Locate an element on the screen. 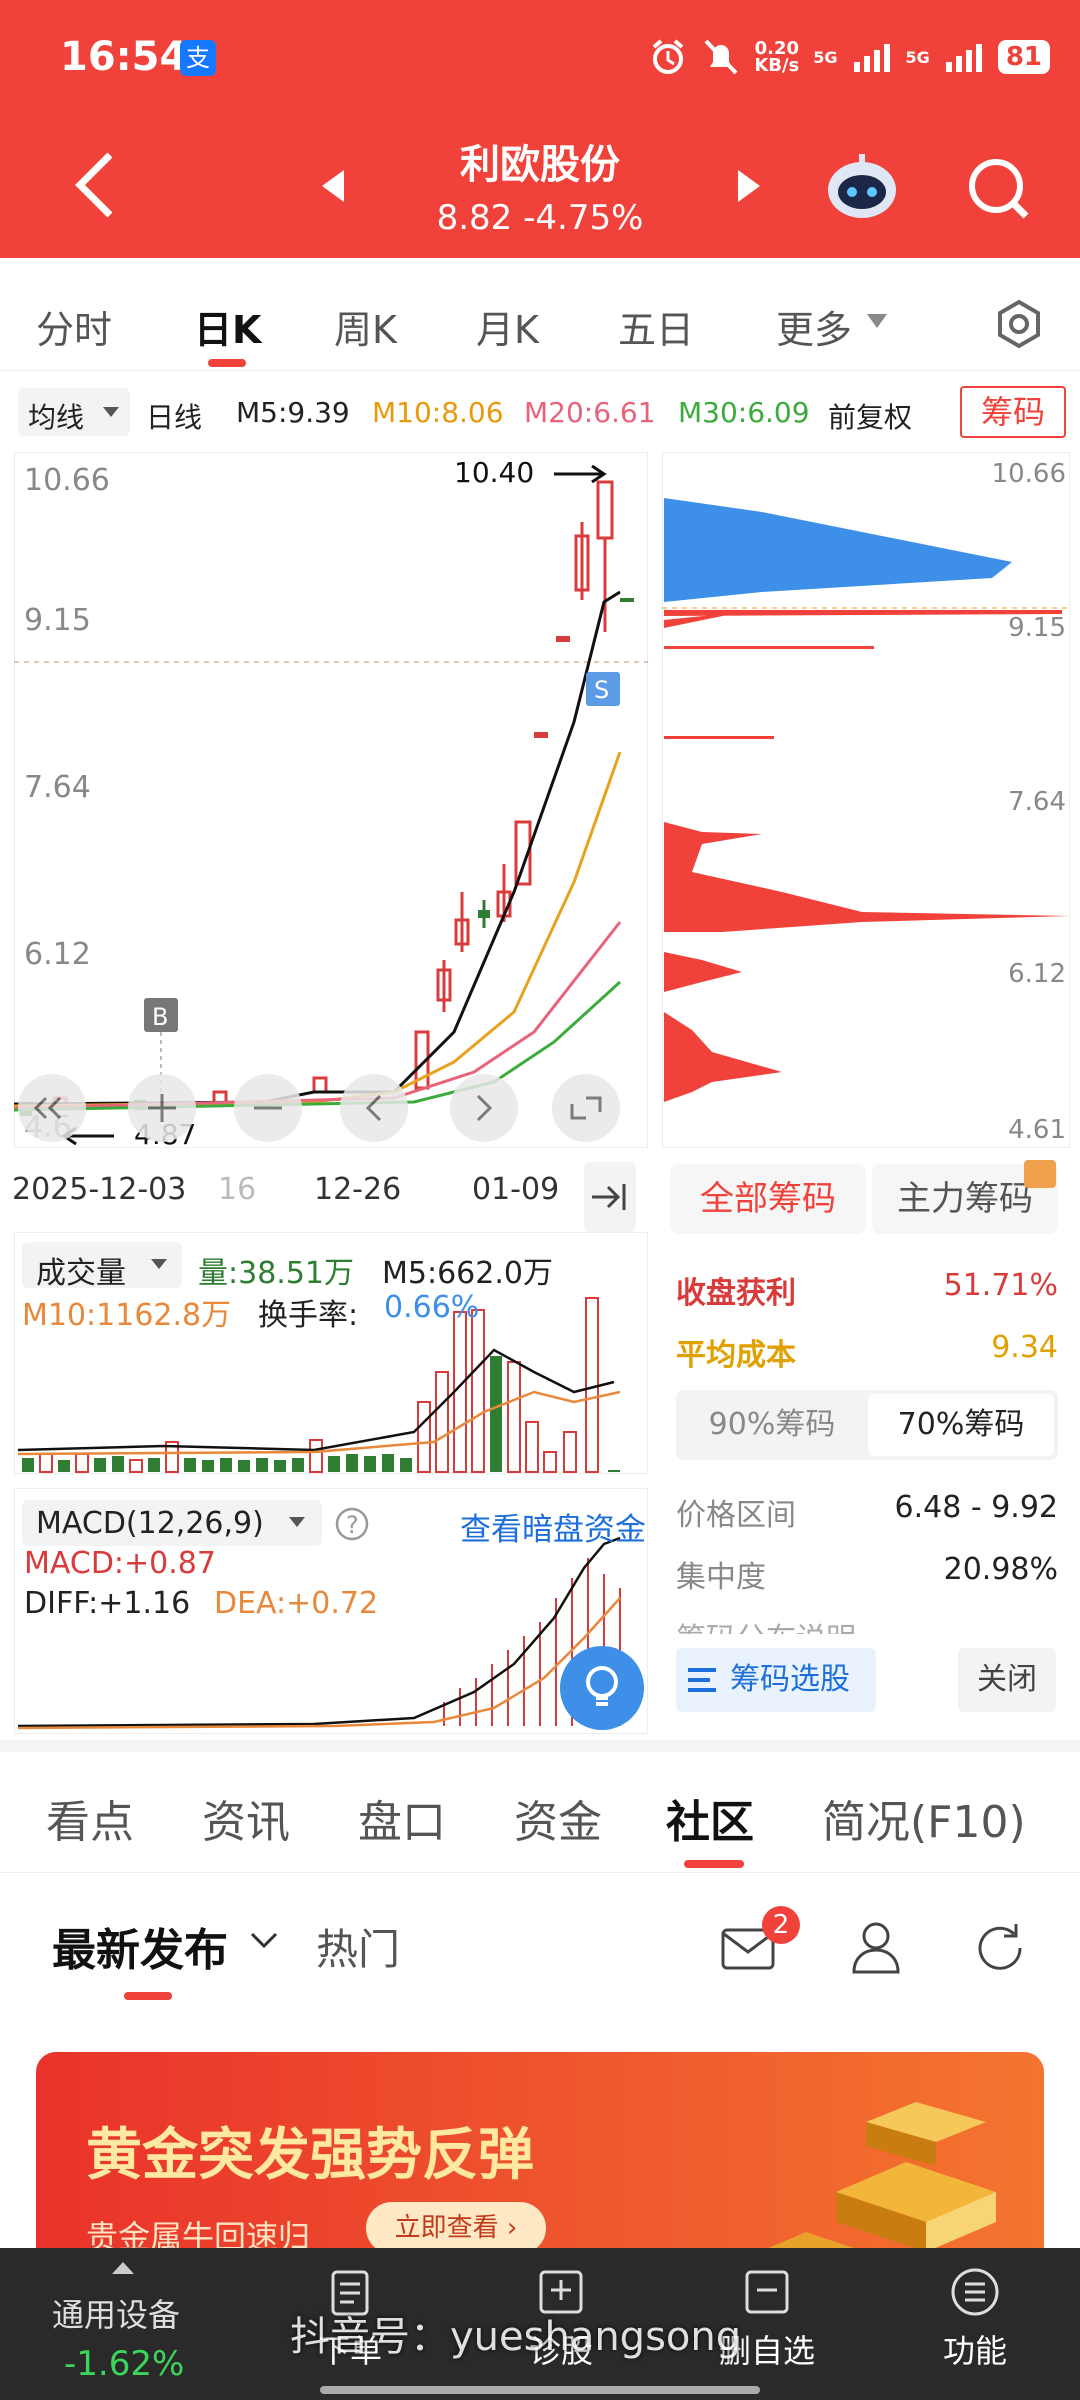 The image size is (1080, 2400). macd-dropdown: MACD(12,26,9) is located at coordinates (172, 1523).